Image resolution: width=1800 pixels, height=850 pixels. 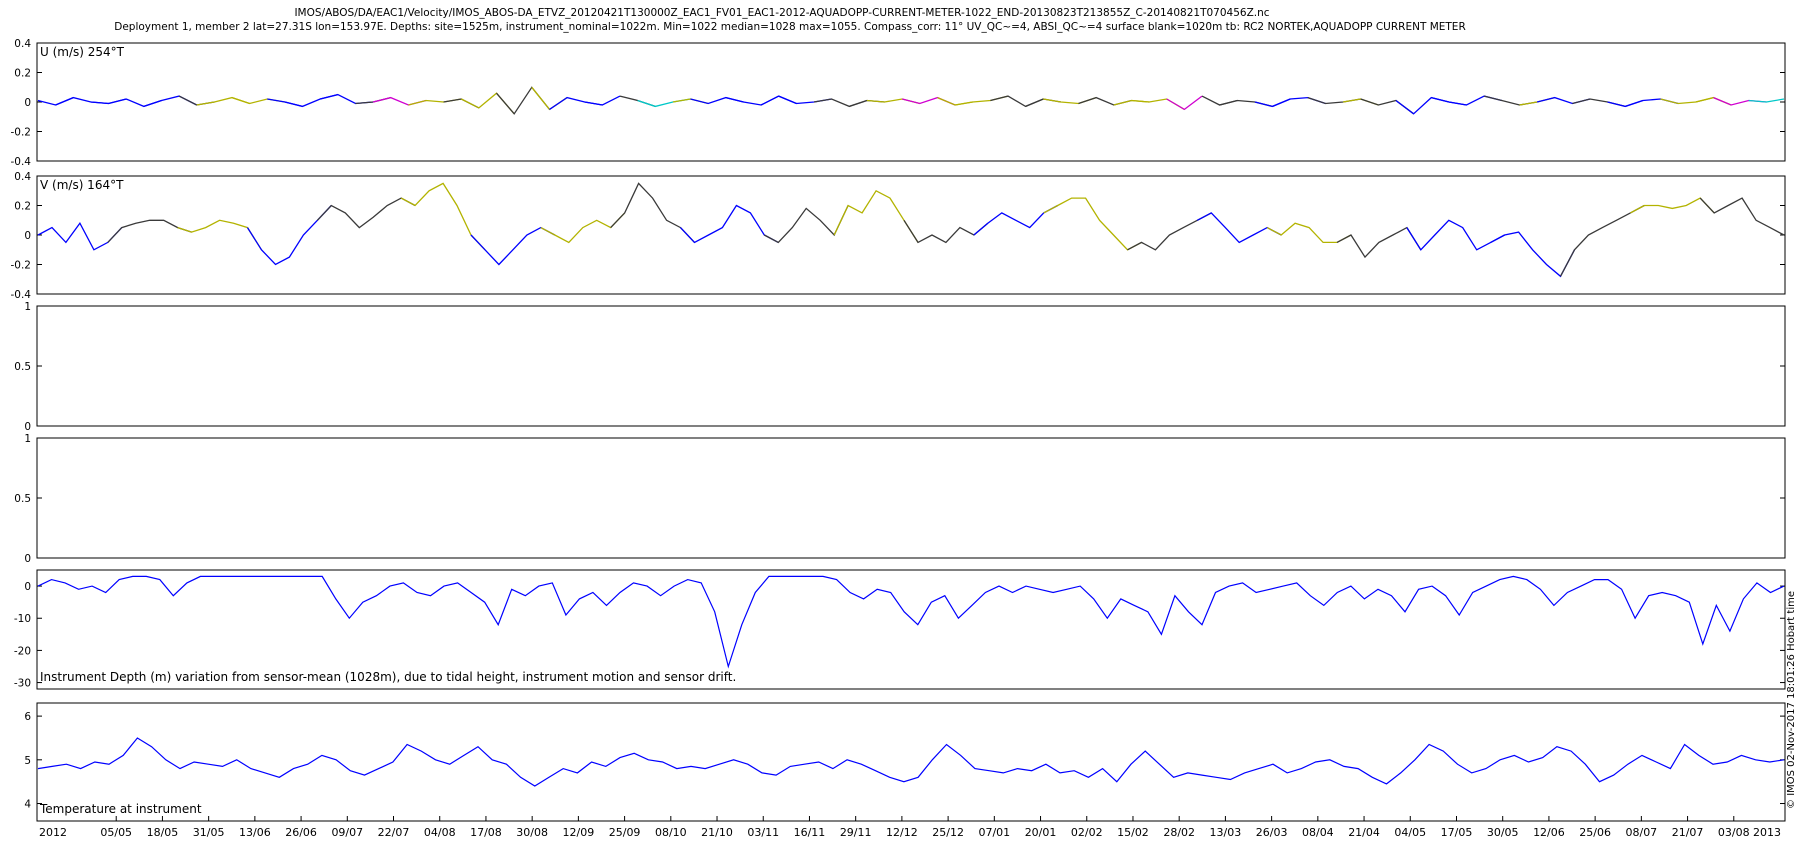 What do you see at coordinates (22, 207) in the screenshot?
I see `v-ytick-label: 0.2` at bounding box center [22, 207].